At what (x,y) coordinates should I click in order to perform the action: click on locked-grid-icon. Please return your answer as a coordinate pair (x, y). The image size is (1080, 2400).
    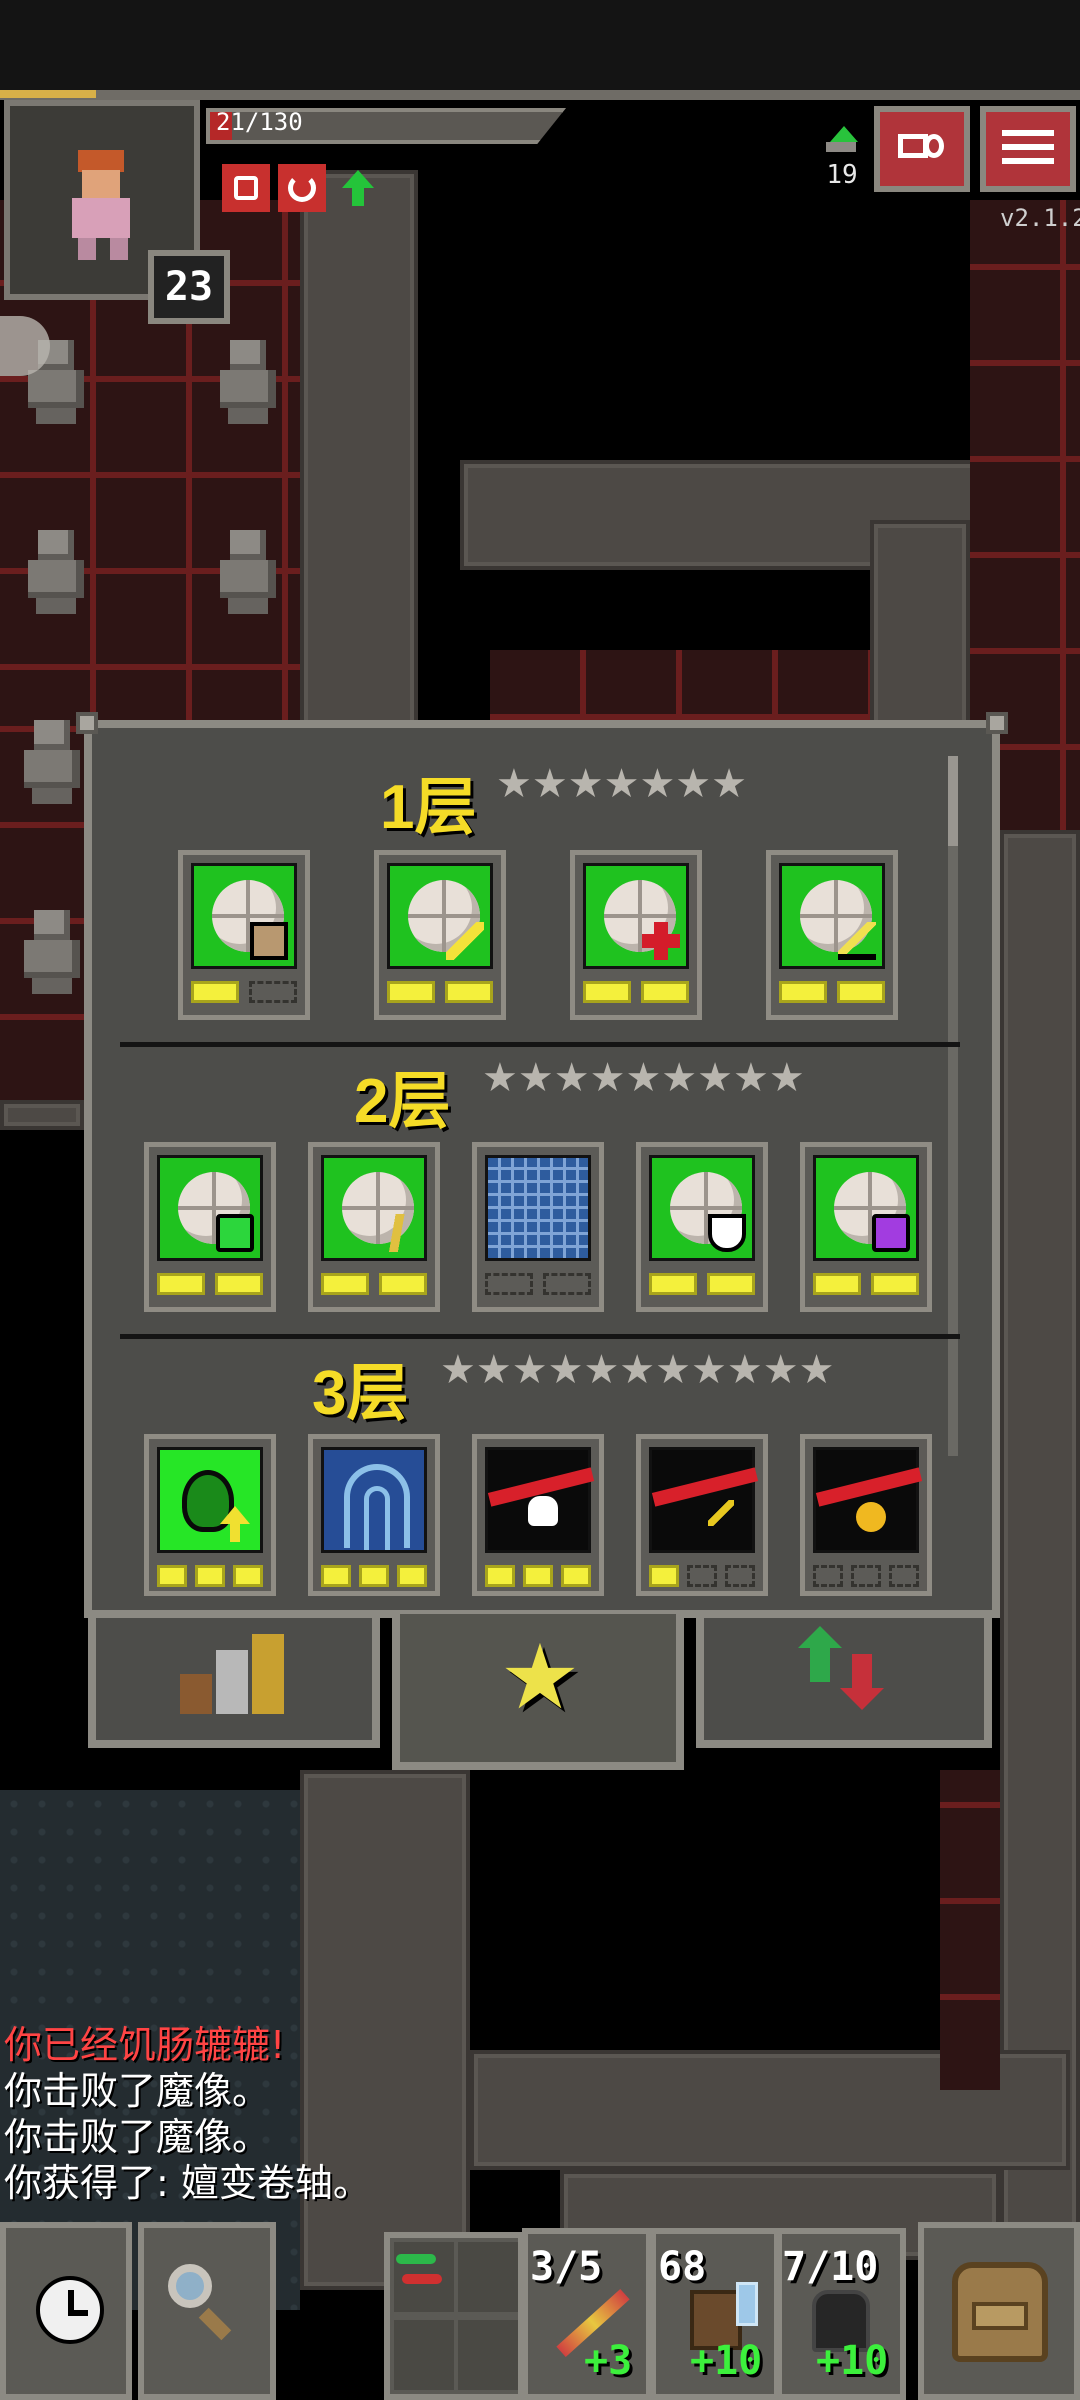
    Looking at the image, I should click on (538, 1208).